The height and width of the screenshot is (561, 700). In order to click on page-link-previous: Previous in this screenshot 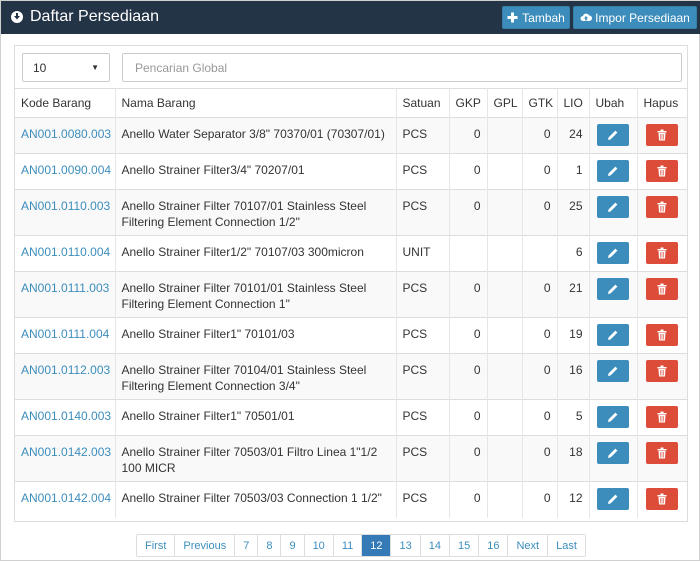, I will do `click(205, 545)`.